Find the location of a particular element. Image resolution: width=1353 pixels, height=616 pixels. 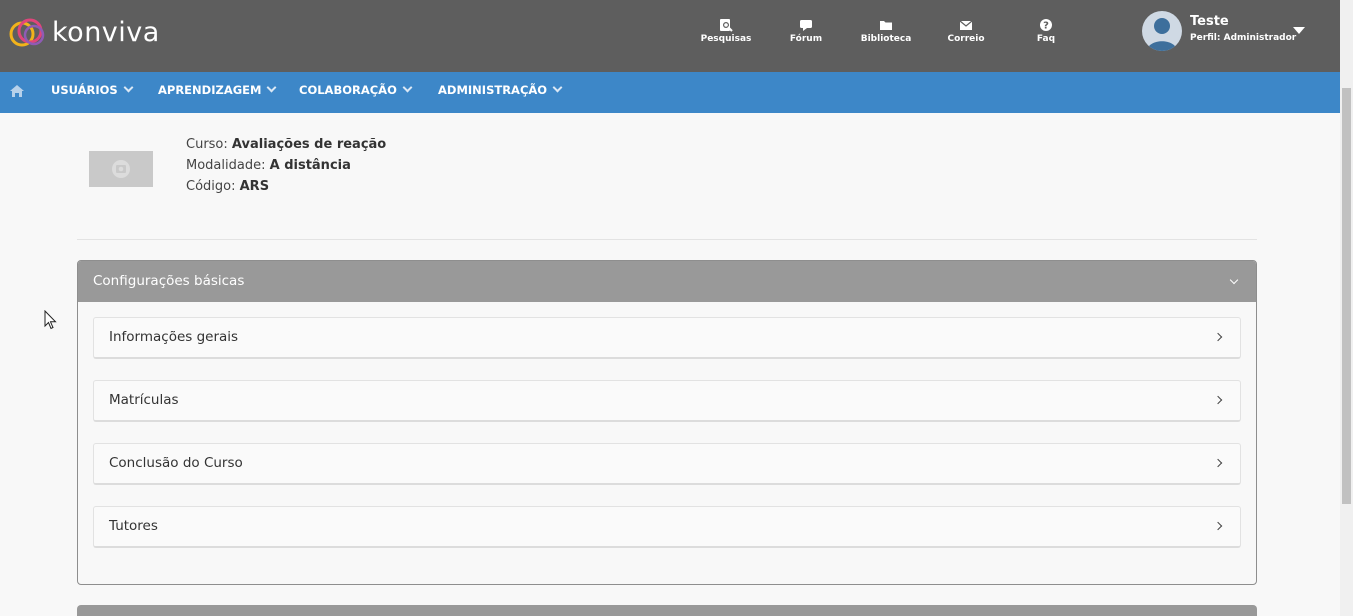

course-thumbnail is located at coordinates (121, 169).